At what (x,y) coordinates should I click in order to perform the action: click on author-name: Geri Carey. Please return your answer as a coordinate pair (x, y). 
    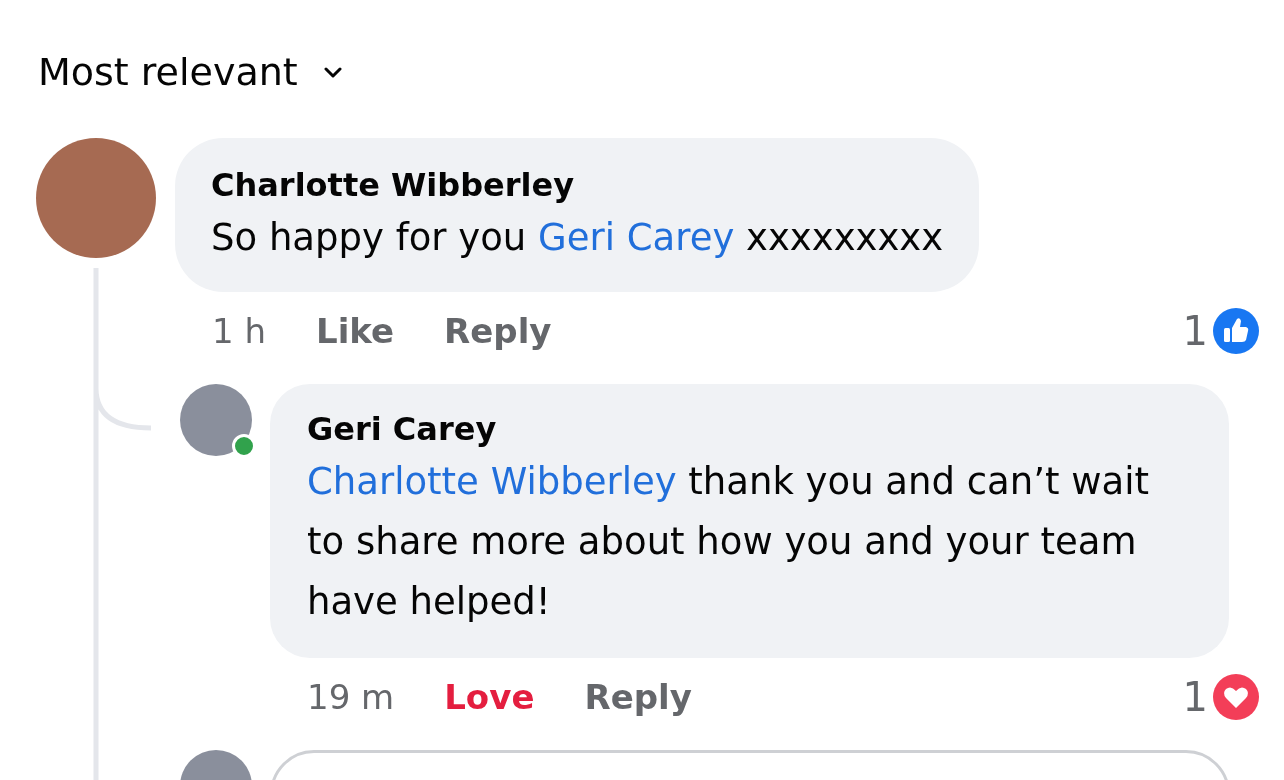
    Looking at the image, I should click on (749, 429).